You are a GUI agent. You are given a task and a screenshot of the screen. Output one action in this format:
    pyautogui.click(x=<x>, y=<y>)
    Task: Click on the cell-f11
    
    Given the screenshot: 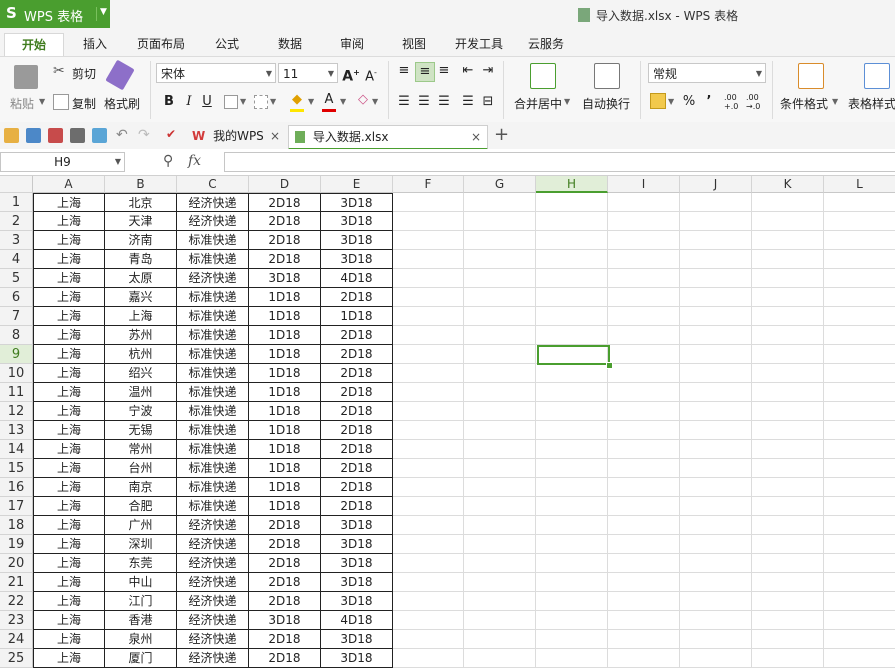 What is the action you would take?
    pyautogui.click(x=428, y=392)
    